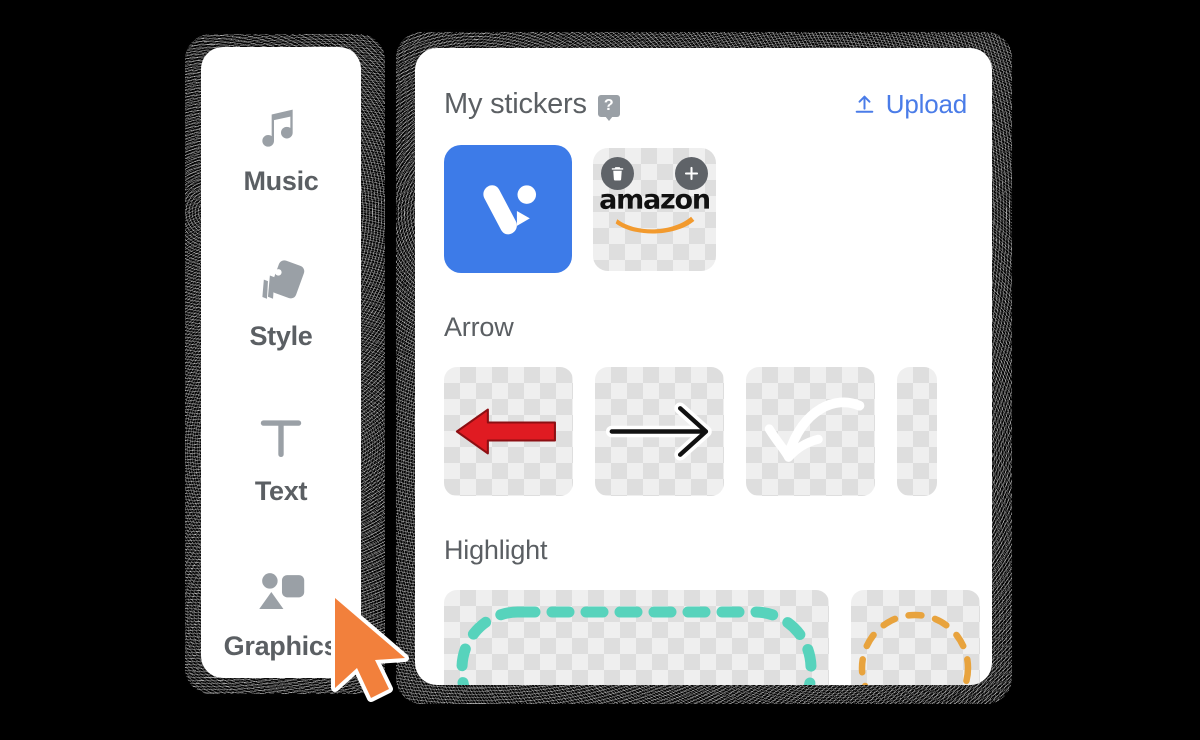 Image resolution: width=1200 pixels, height=740 pixels. I want to click on style-cards-icon, so click(281, 283).